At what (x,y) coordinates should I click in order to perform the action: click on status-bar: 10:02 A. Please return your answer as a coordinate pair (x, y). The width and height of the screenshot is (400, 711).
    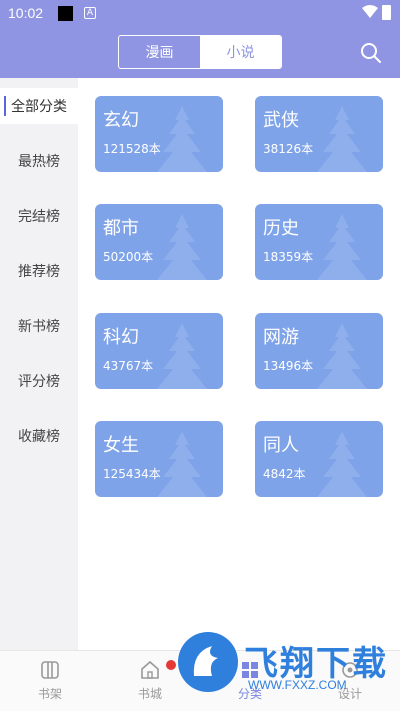
    Looking at the image, I should click on (200, 14).